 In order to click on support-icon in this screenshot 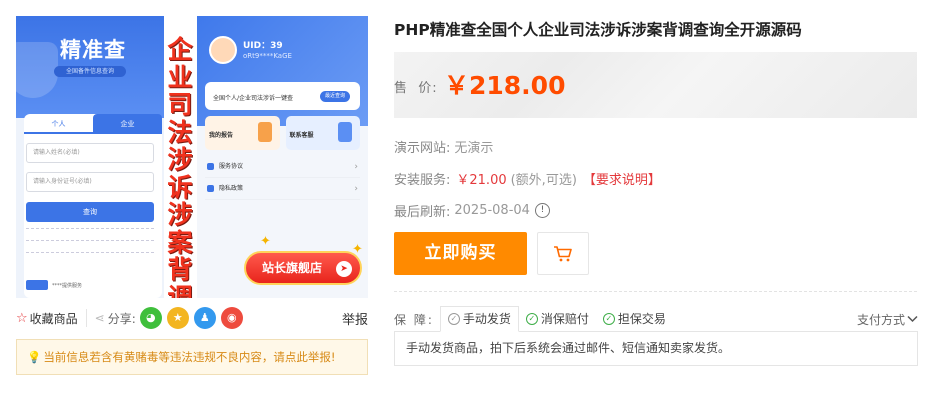, I will do `click(345, 132)`.